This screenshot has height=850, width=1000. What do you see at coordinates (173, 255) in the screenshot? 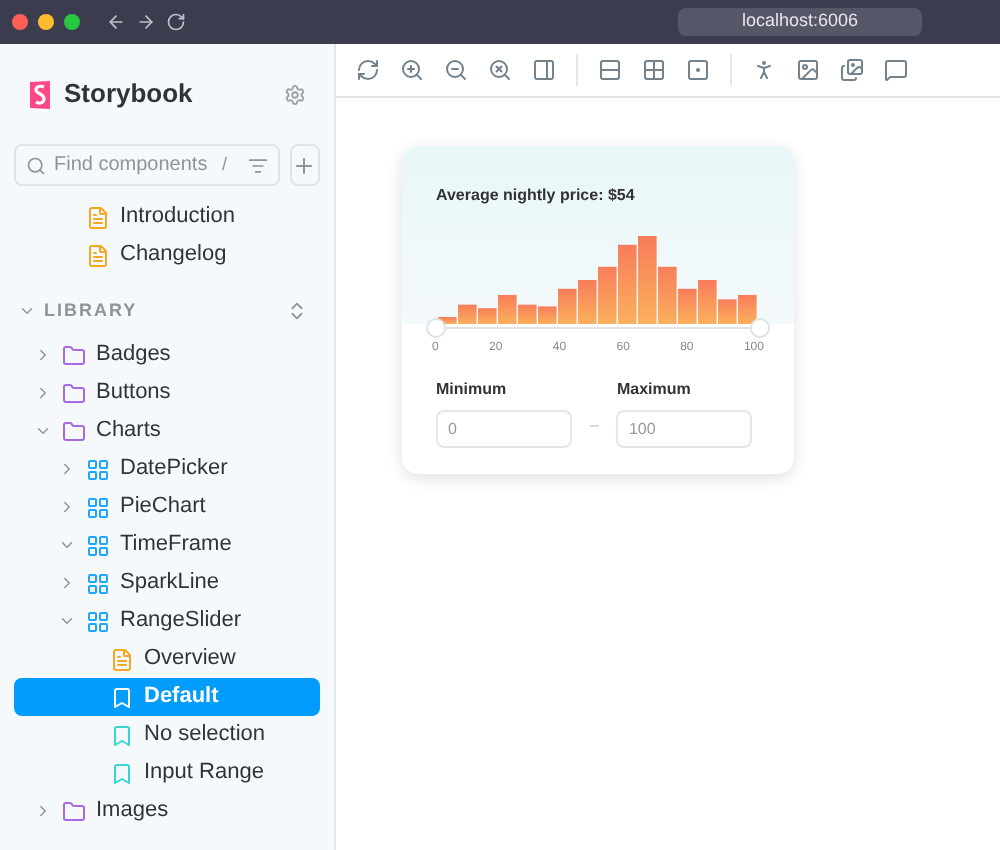
I see `tree-item-label: Changelog` at bounding box center [173, 255].